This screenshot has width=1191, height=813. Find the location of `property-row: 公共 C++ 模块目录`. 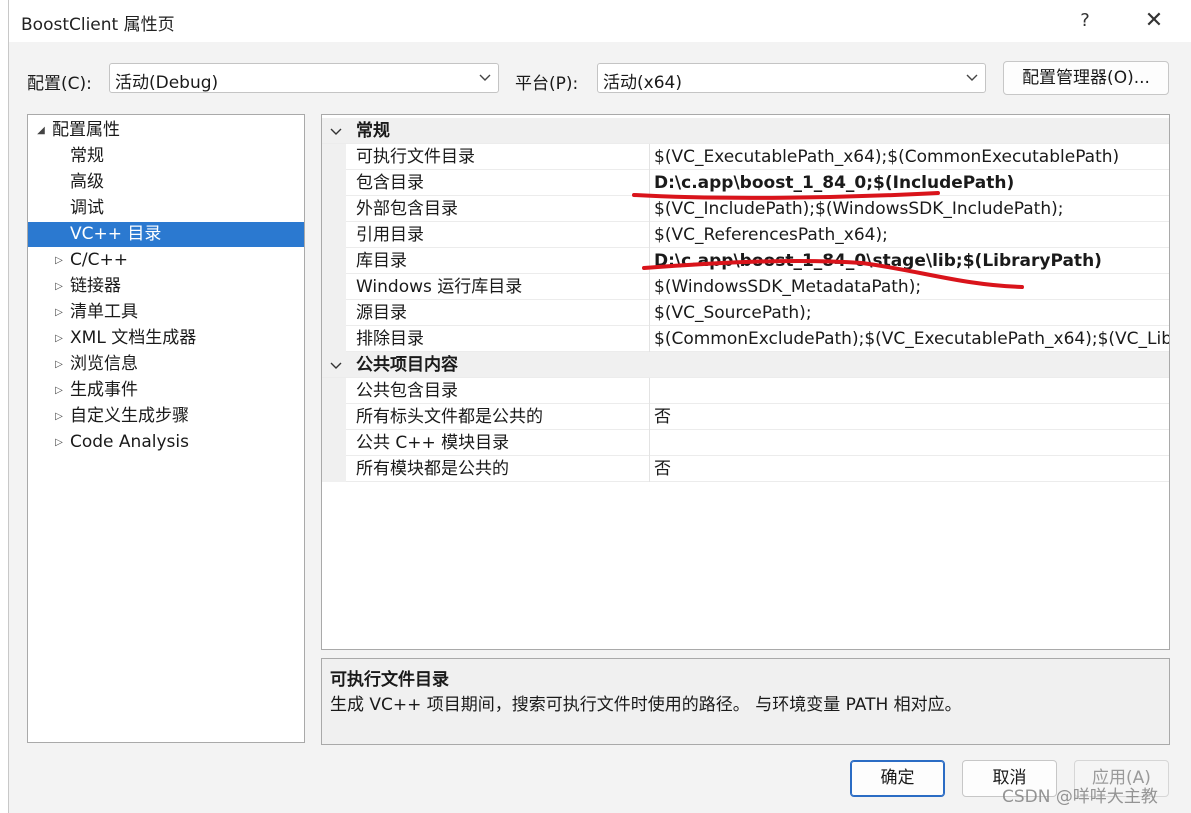

property-row: 公共 C++ 模块目录 is located at coordinates (745, 443).